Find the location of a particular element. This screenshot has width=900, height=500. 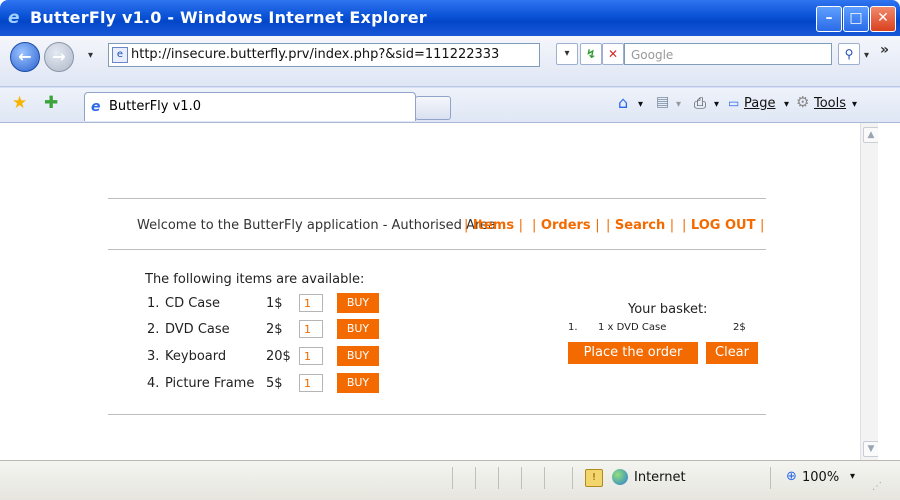

status-bar: ! Internet ⊕ 100% ▾ ⋰ is located at coordinates (450, 480).